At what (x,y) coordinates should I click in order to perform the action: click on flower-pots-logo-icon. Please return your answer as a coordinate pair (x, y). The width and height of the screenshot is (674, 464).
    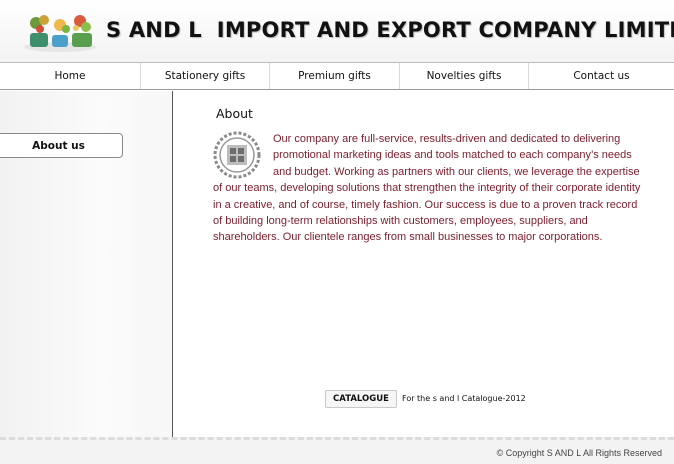
    Looking at the image, I should click on (60, 33).